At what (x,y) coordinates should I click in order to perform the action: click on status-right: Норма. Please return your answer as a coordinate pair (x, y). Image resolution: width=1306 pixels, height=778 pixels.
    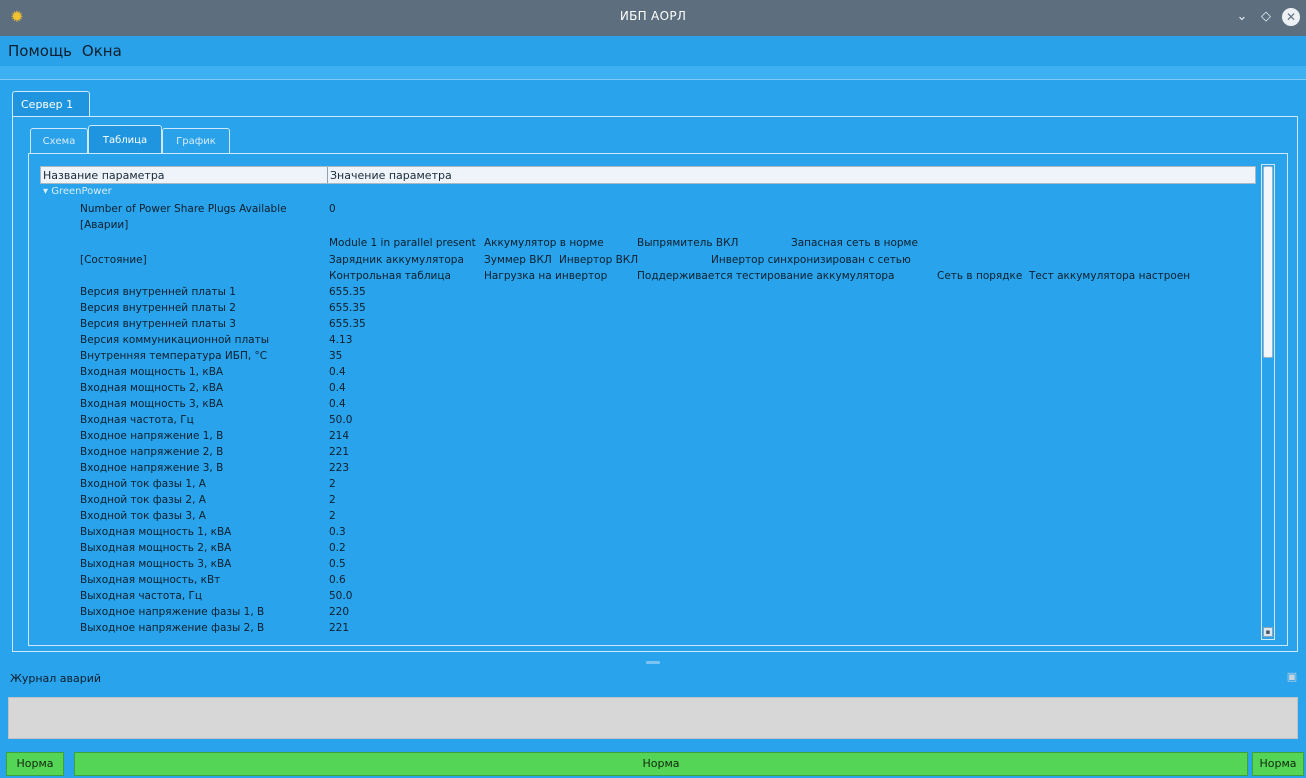
    Looking at the image, I should click on (1278, 764).